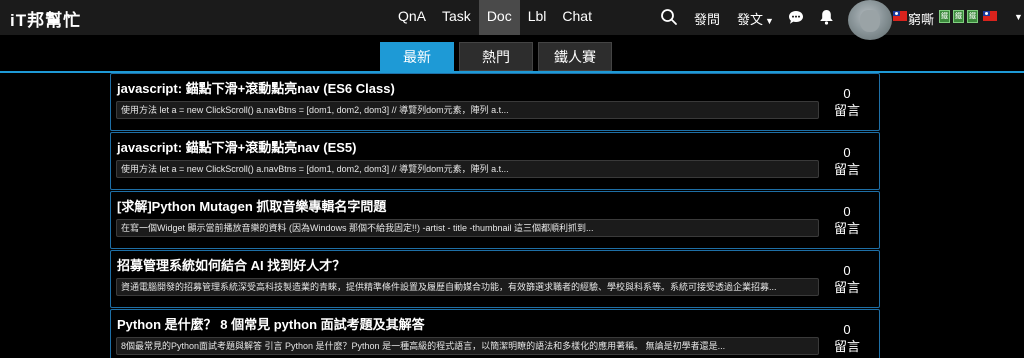 The image size is (1024, 358). What do you see at coordinates (456, 17) in the screenshot?
I see `nav-link-task: Task` at bounding box center [456, 17].